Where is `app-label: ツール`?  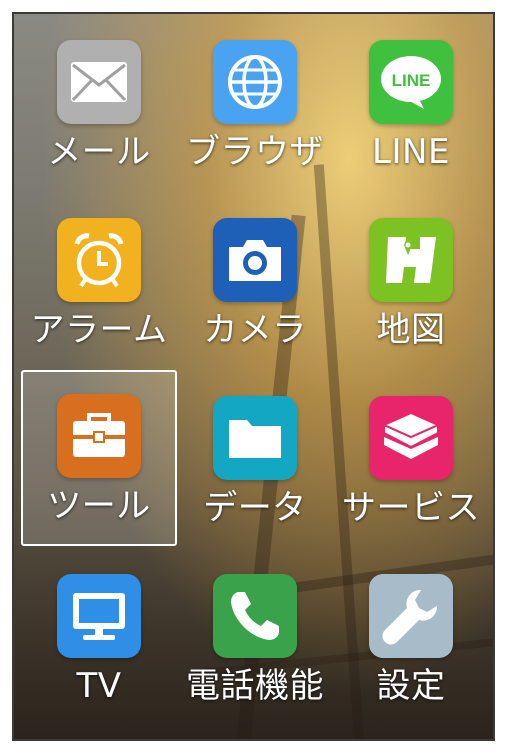
app-label: ツール is located at coordinates (99, 506).